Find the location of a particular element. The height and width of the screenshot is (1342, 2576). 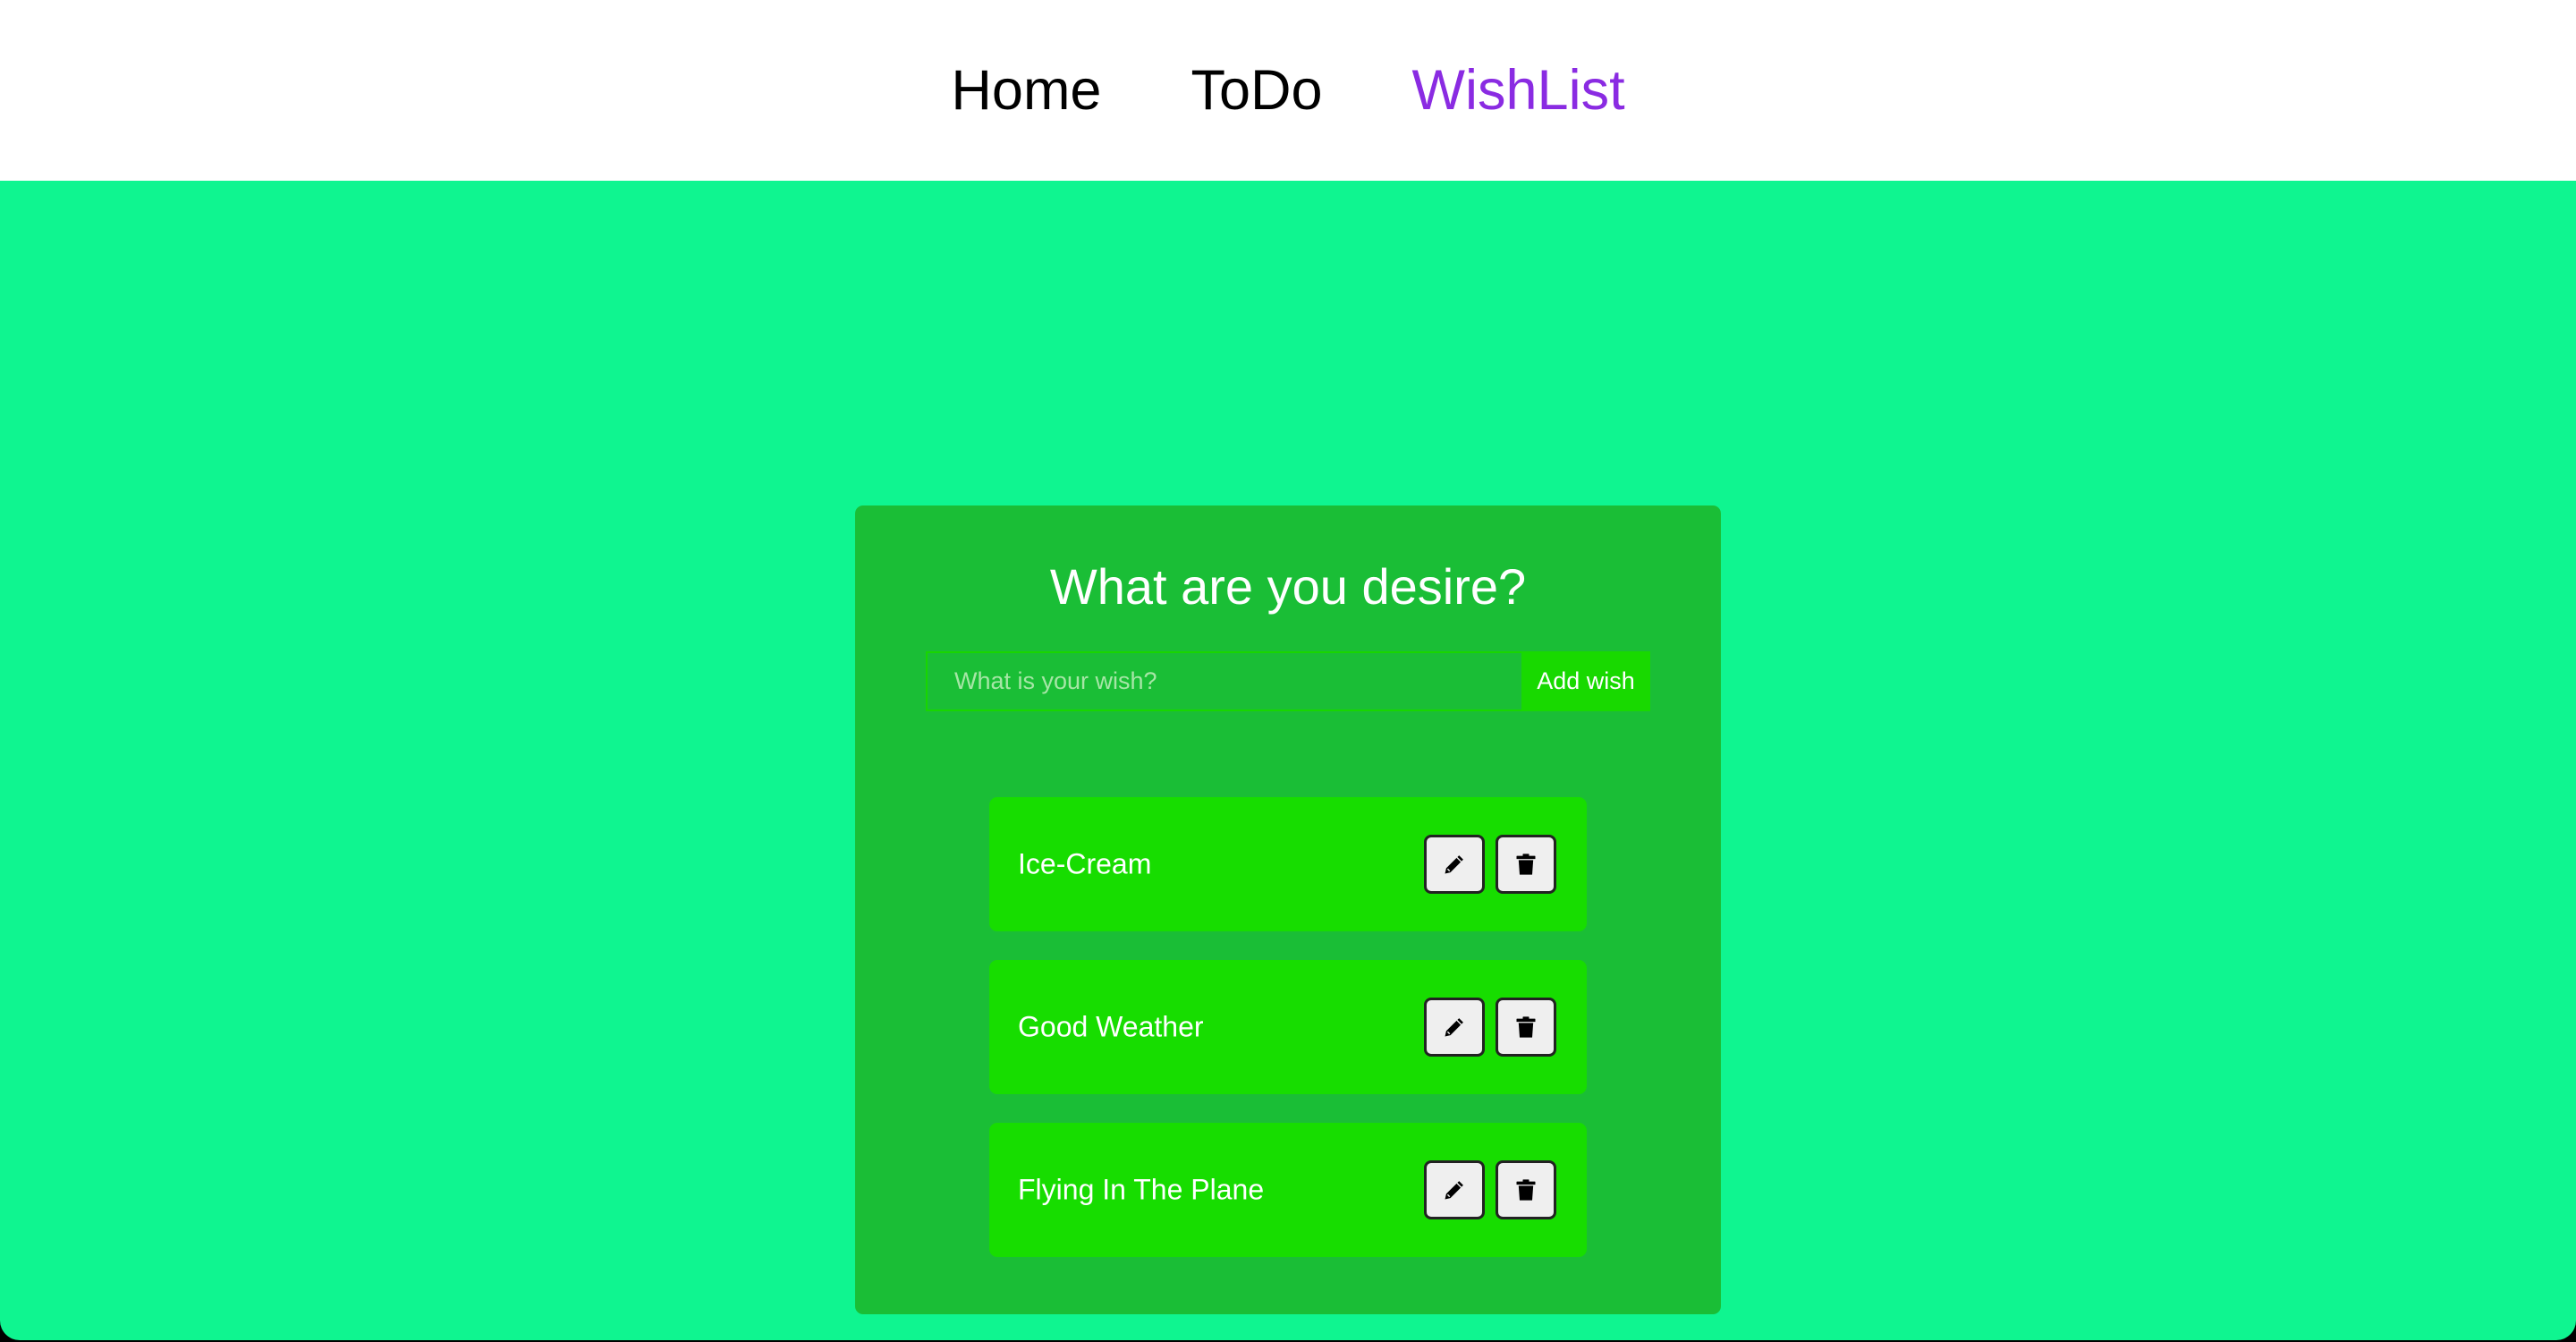

wish-item: Flying In The Plane is located at coordinates (1288, 1190).